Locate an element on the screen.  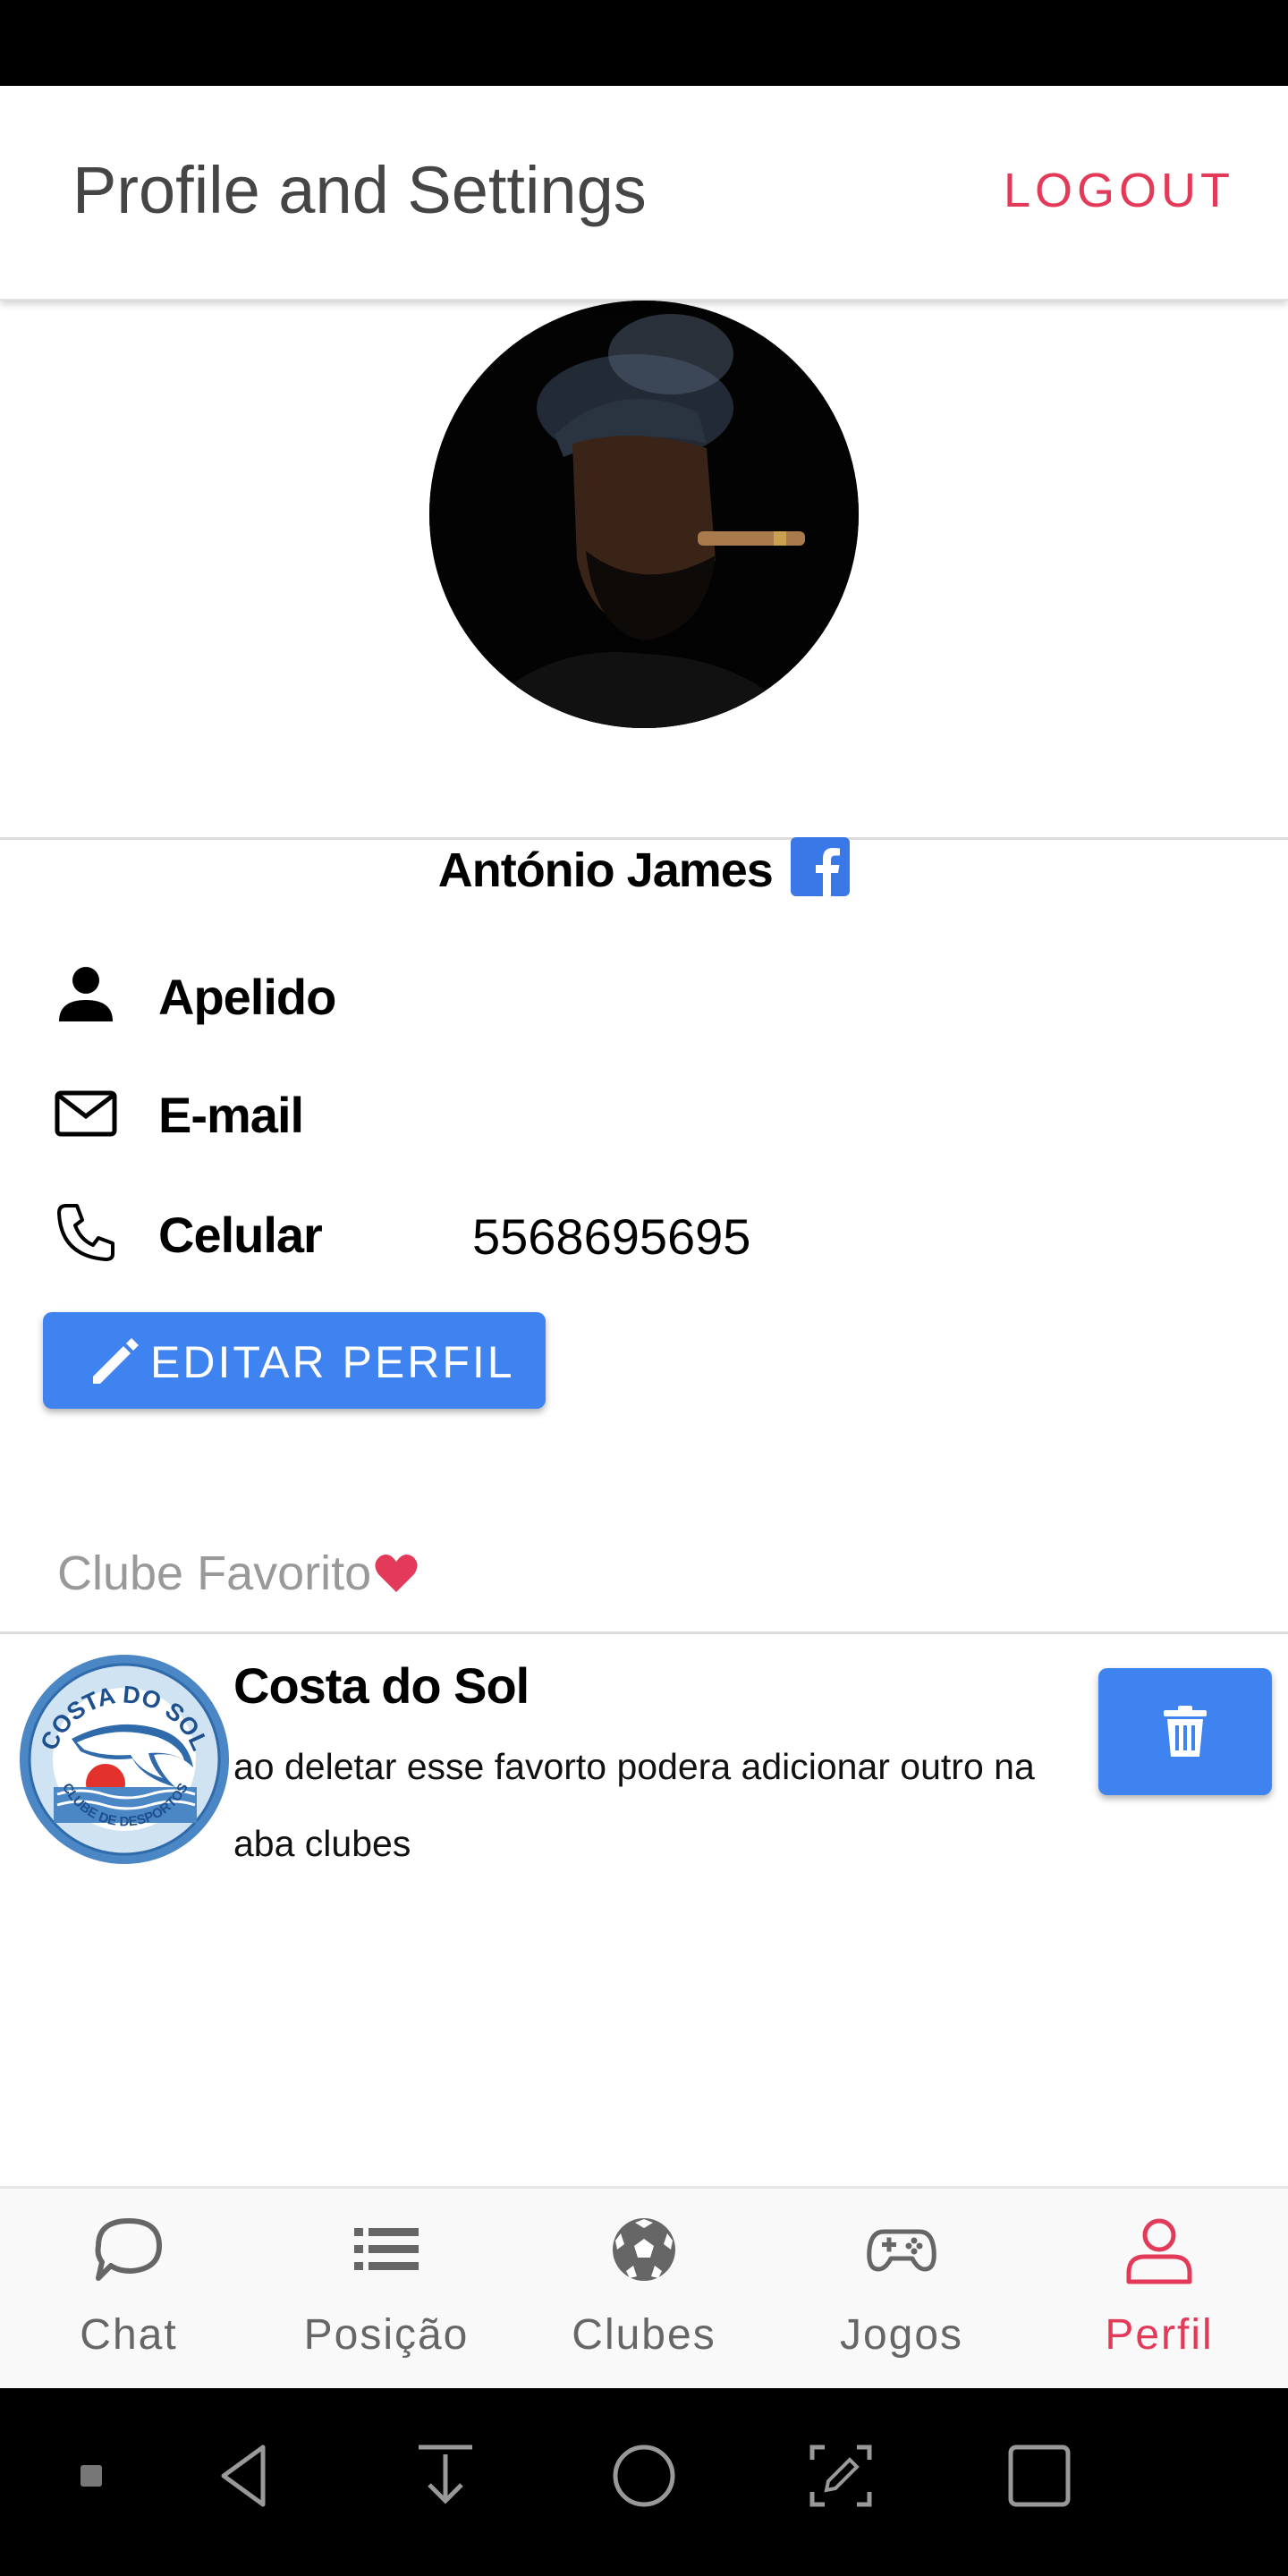
club-logo: COSTA DO SOL CLUBE DE DESPORTOS is located at coordinates (124, 1759).